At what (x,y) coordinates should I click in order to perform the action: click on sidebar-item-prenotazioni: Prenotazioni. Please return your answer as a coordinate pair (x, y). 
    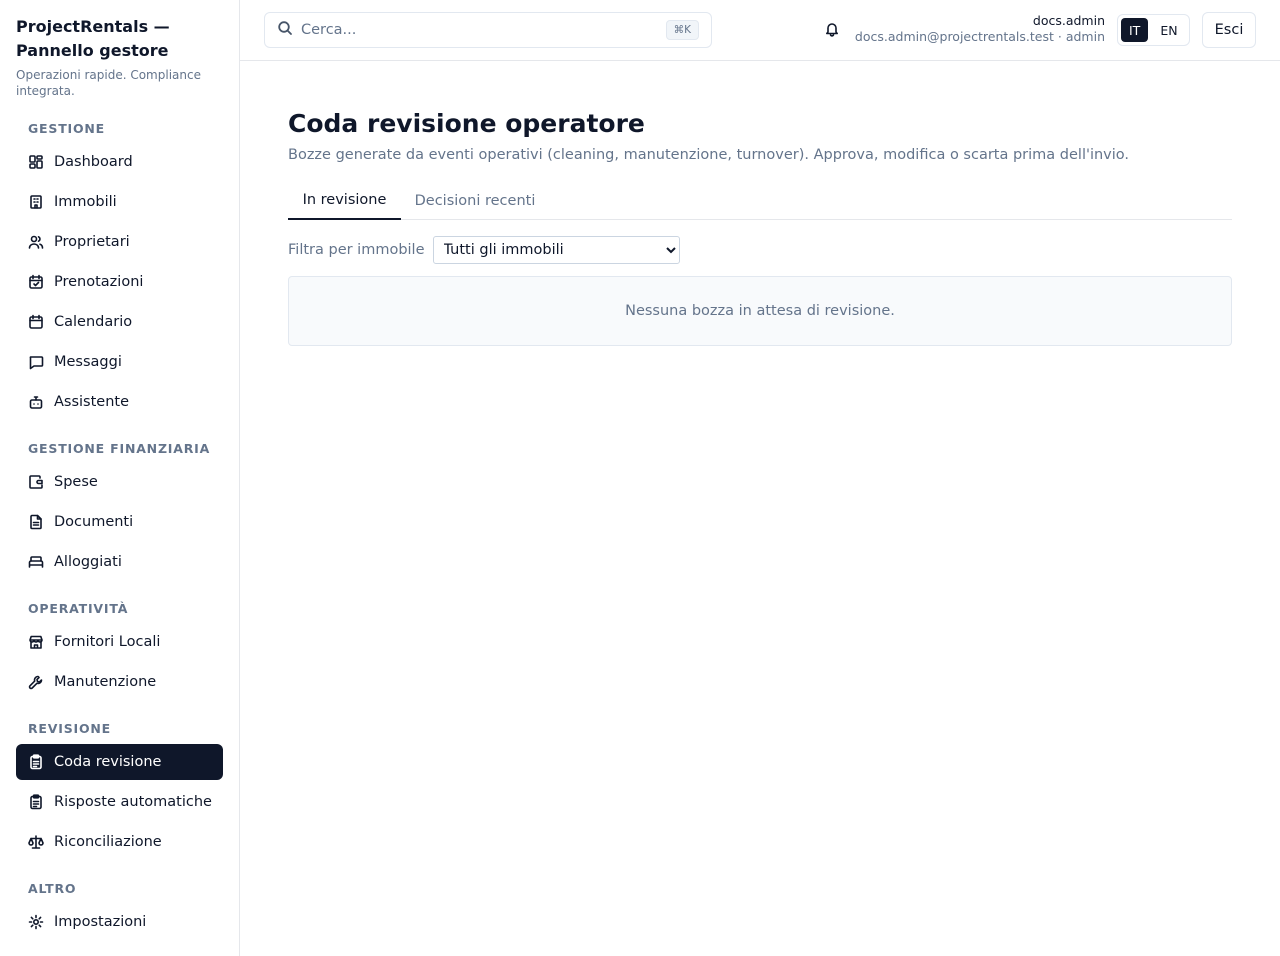
    Looking at the image, I should click on (119, 282).